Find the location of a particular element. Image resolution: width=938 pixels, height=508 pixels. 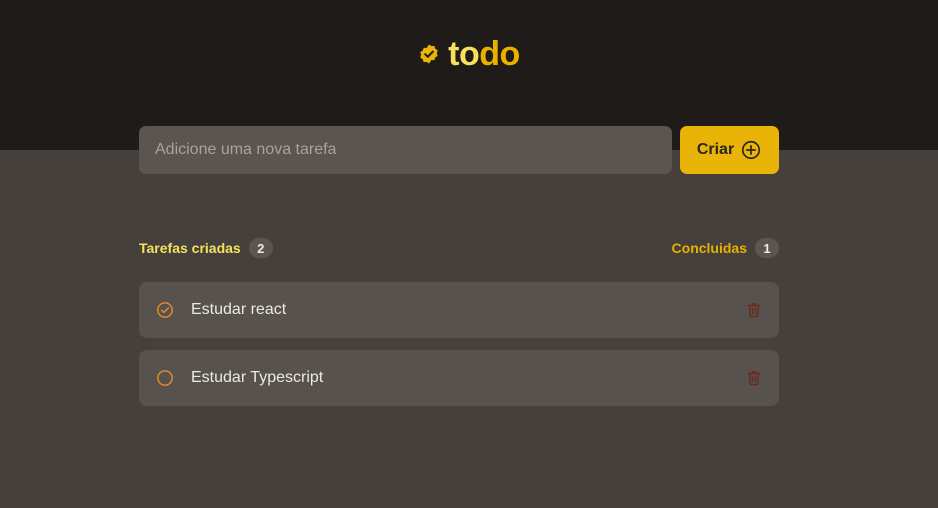

task-item: Estudar react is located at coordinates (459, 310).